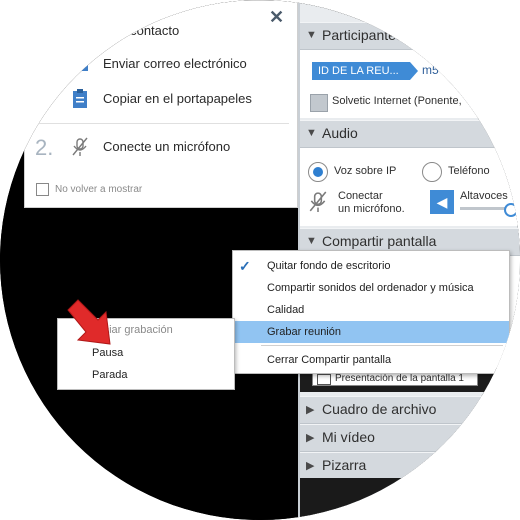  I want to click on panel-bottom, so click(410, 499).